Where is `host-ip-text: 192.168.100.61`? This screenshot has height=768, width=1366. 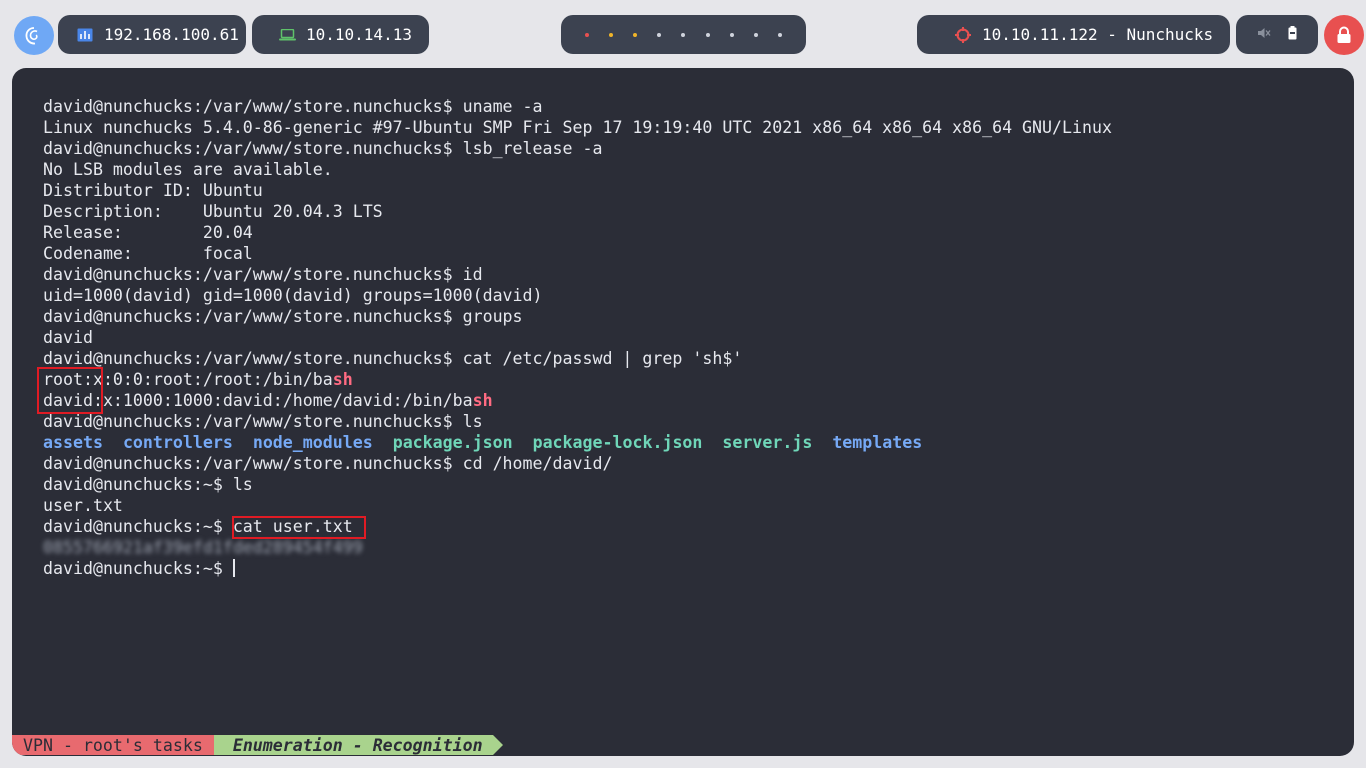
host-ip-text: 192.168.100.61 is located at coordinates (171, 34).